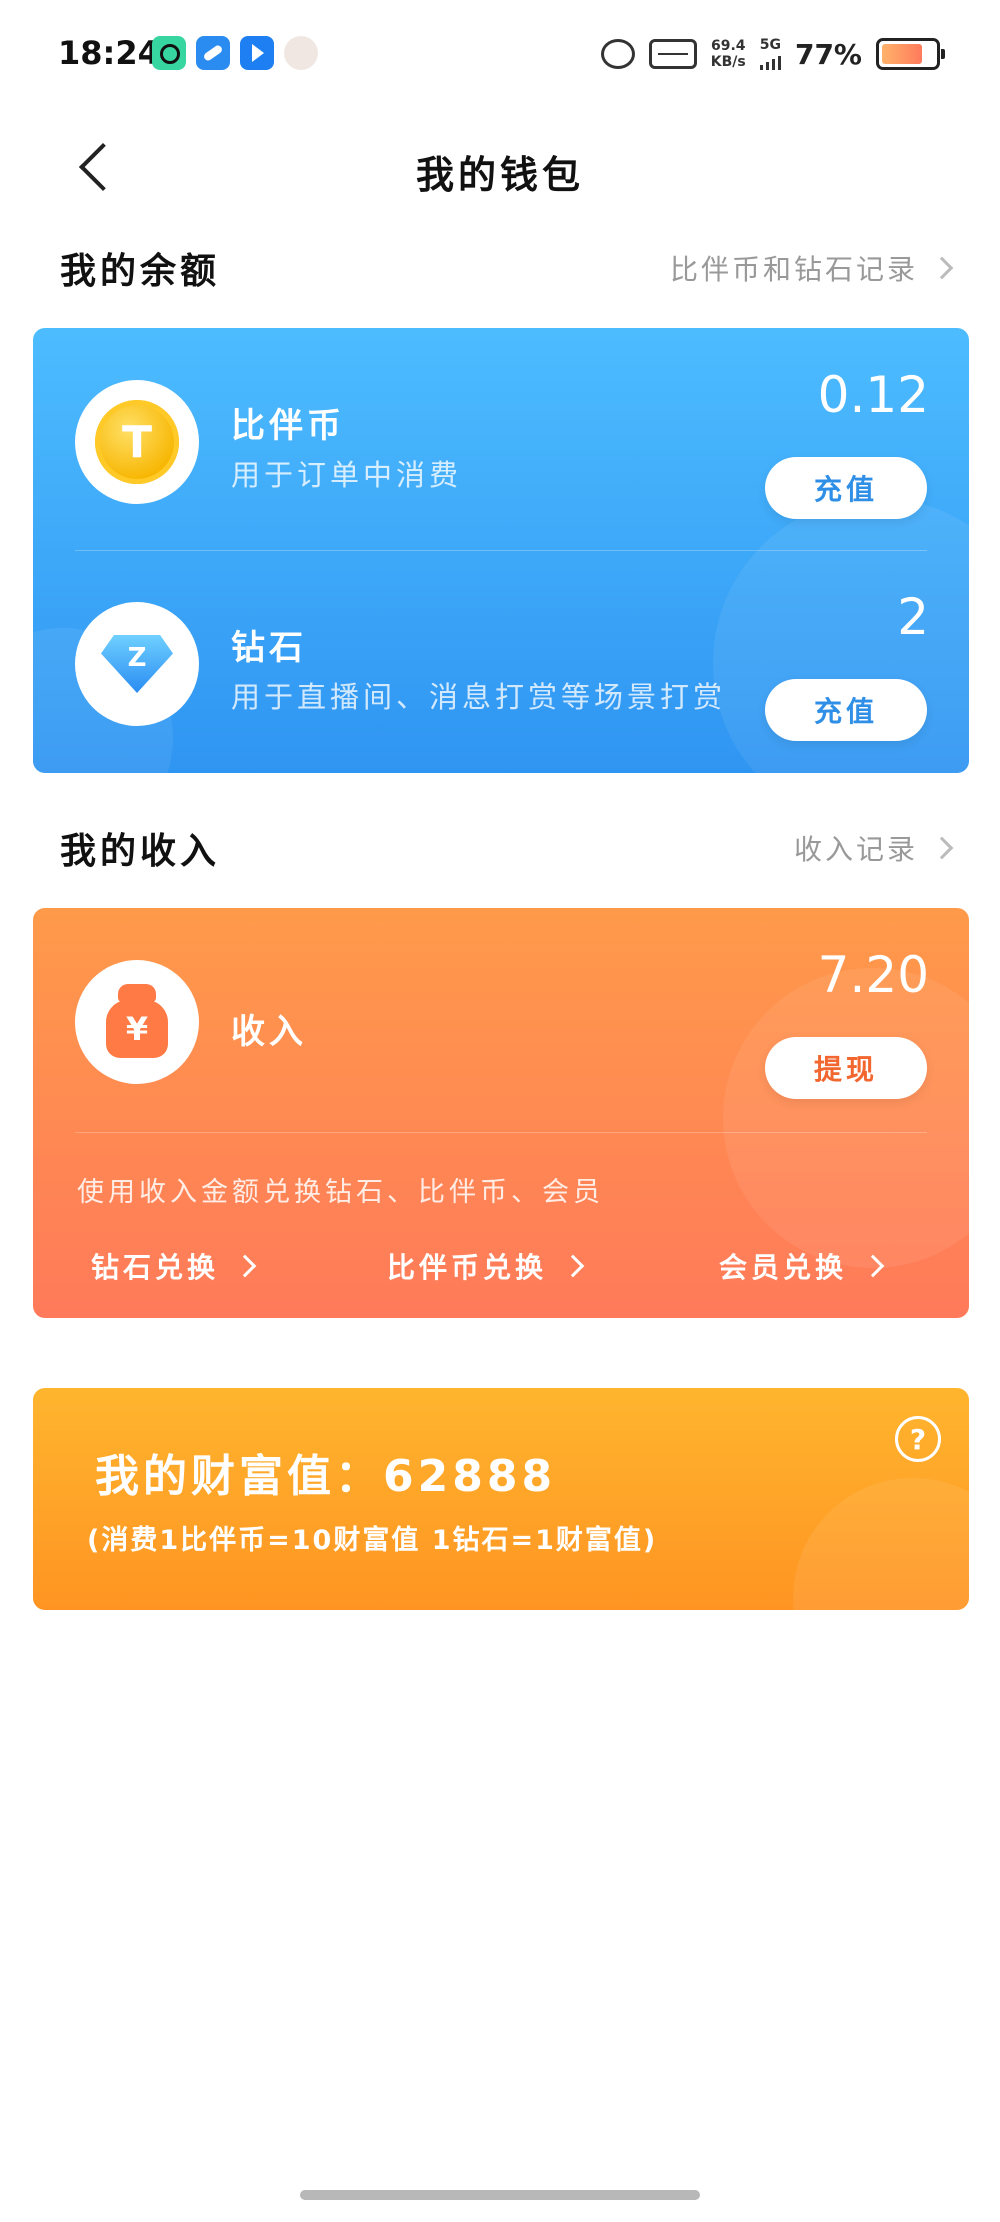 This screenshot has width=1000, height=2222. Describe the element at coordinates (500, 2195) in the screenshot. I see `home-indicator` at that location.